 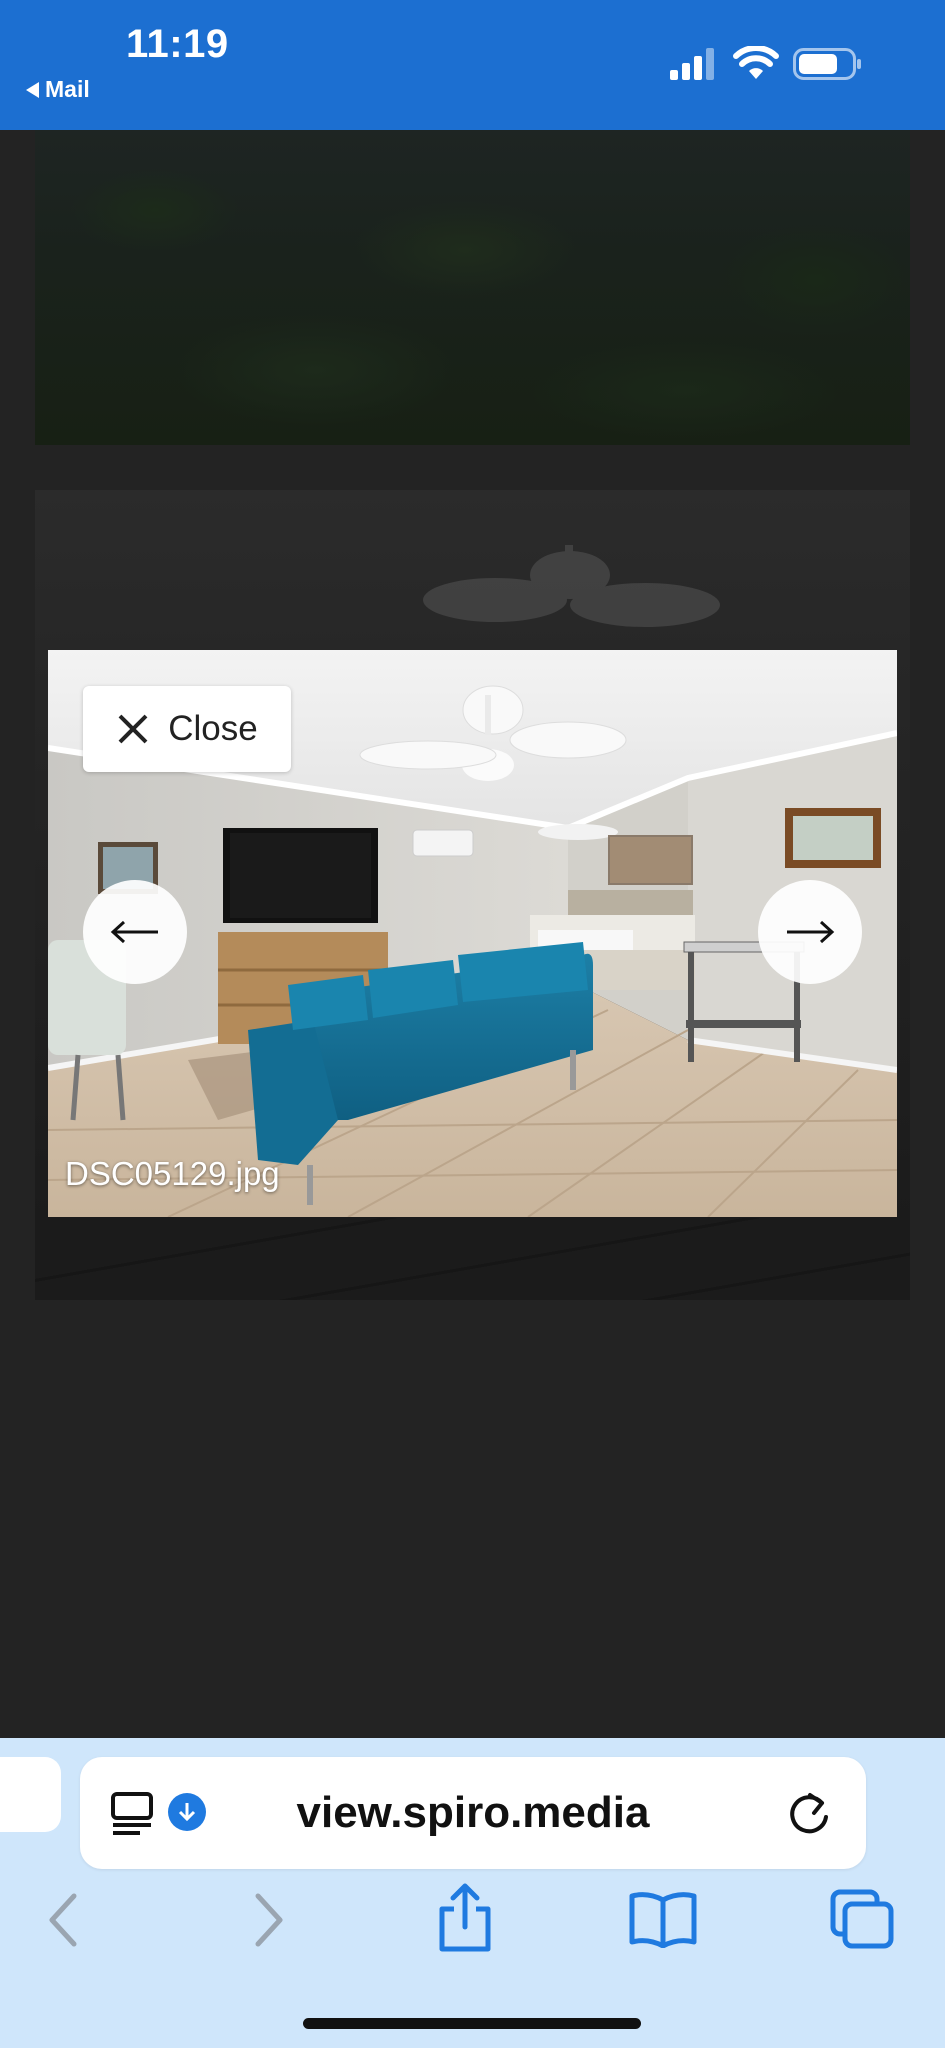 What do you see at coordinates (472, 65) in the screenshot?
I see `status-bar: 11:19 Mail` at bounding box center [472, 65].